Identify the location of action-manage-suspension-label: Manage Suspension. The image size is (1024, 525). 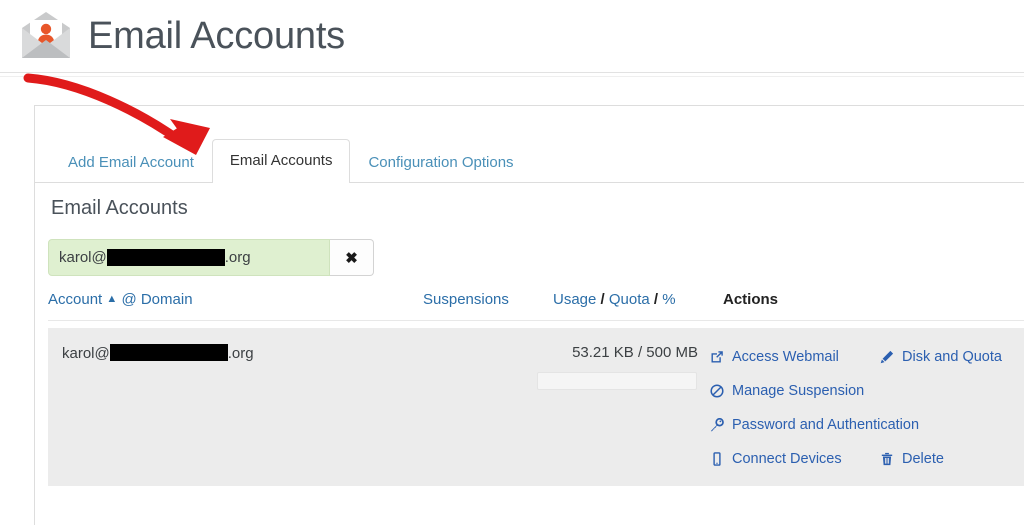
(798, 391).